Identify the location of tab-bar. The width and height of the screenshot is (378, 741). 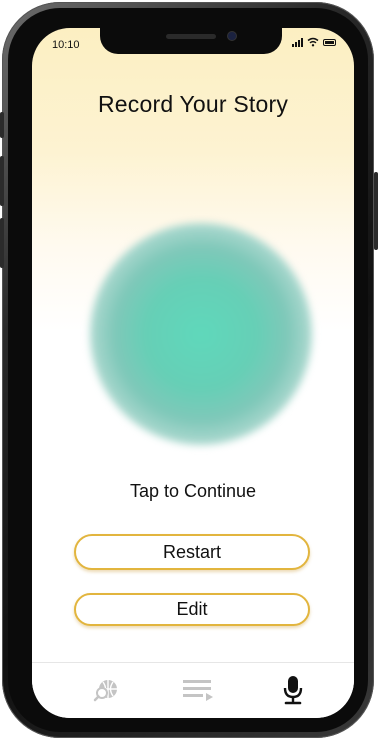
(193, 690).